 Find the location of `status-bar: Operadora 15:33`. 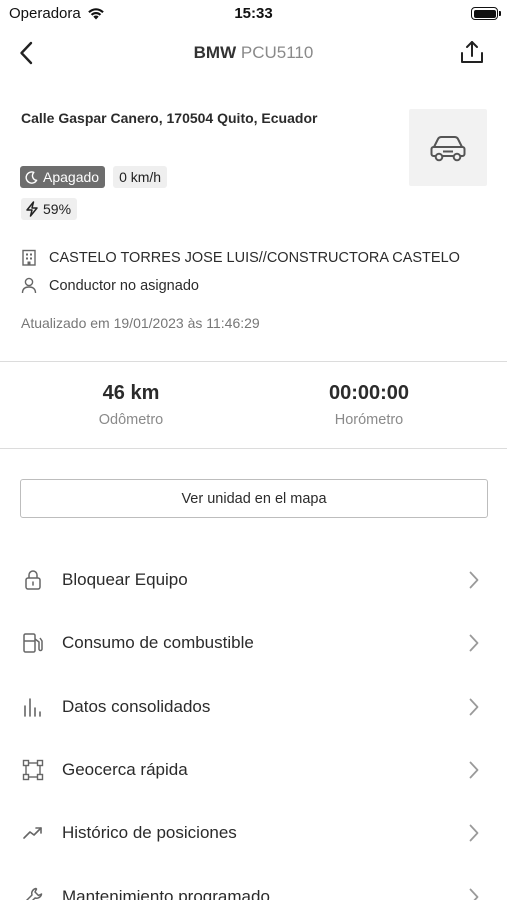

status-bar: Operadora 15:33 is located at coordinates (253, 14).